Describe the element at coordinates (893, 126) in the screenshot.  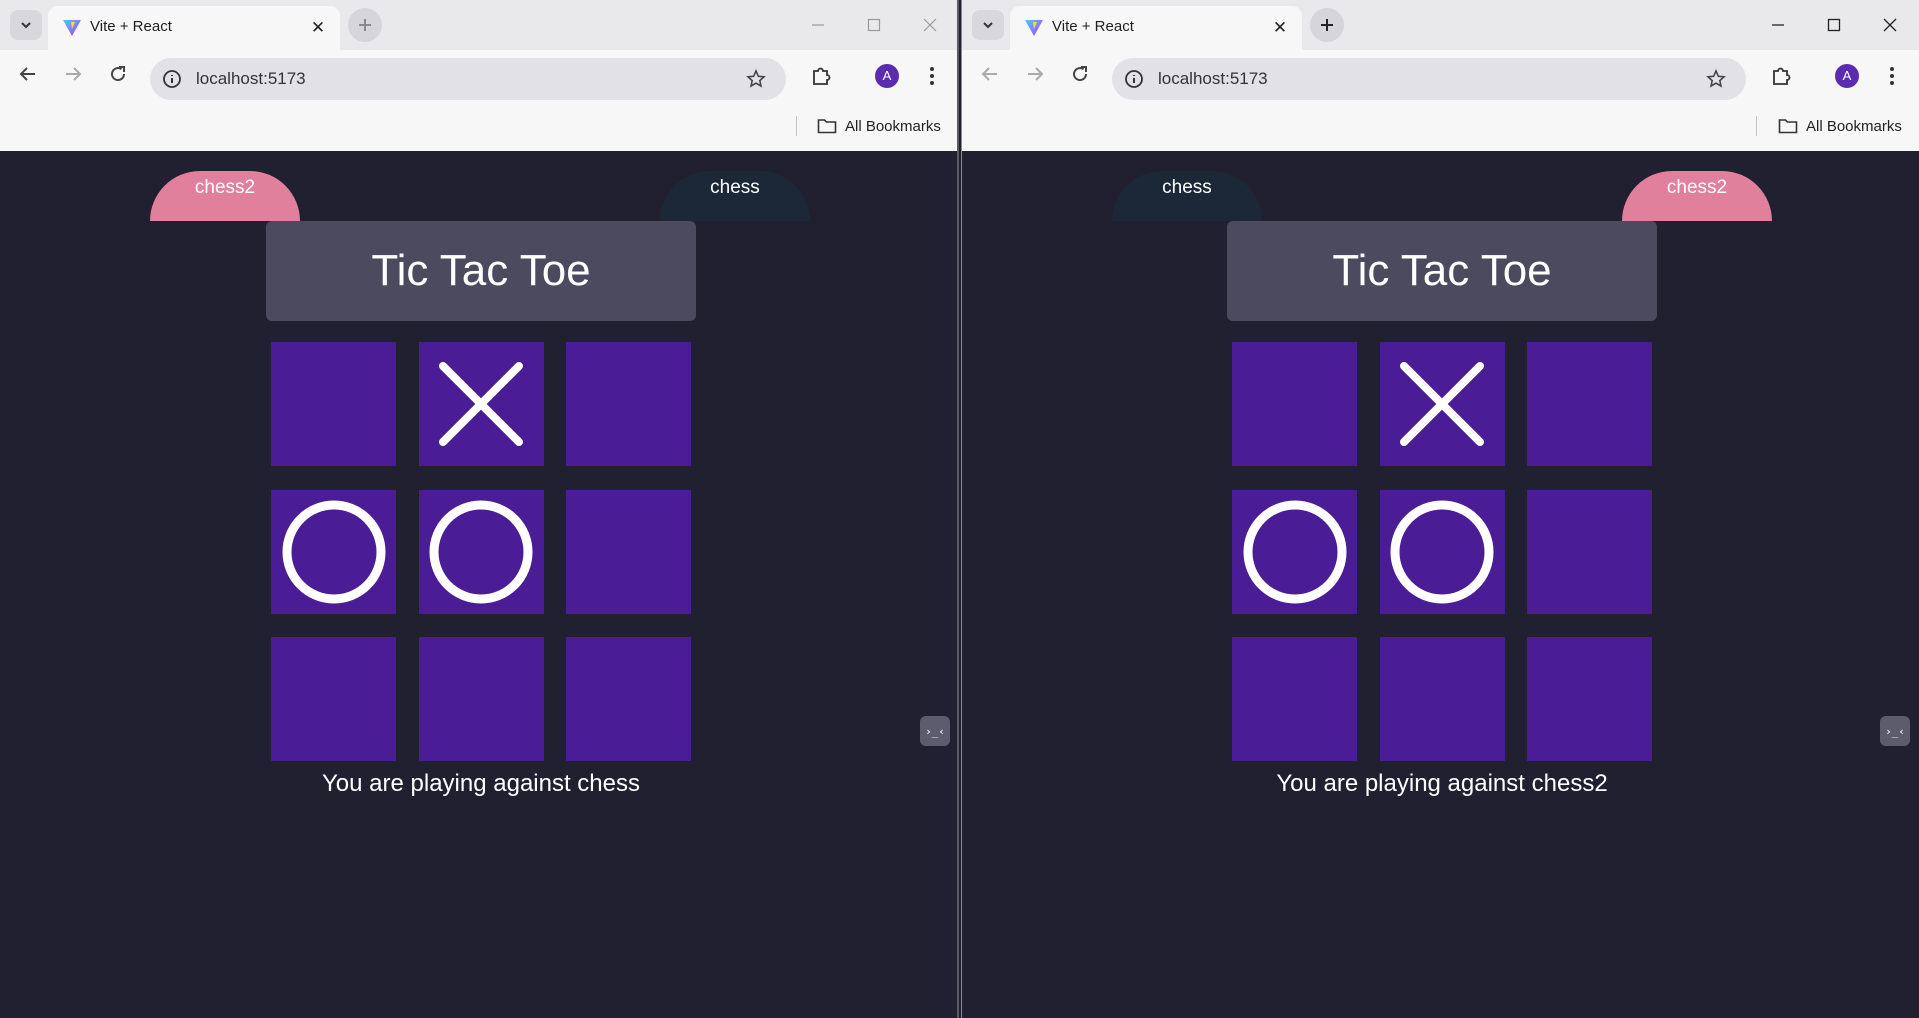
I see `all-bookmarks-label: All Bookmarks` at that location.